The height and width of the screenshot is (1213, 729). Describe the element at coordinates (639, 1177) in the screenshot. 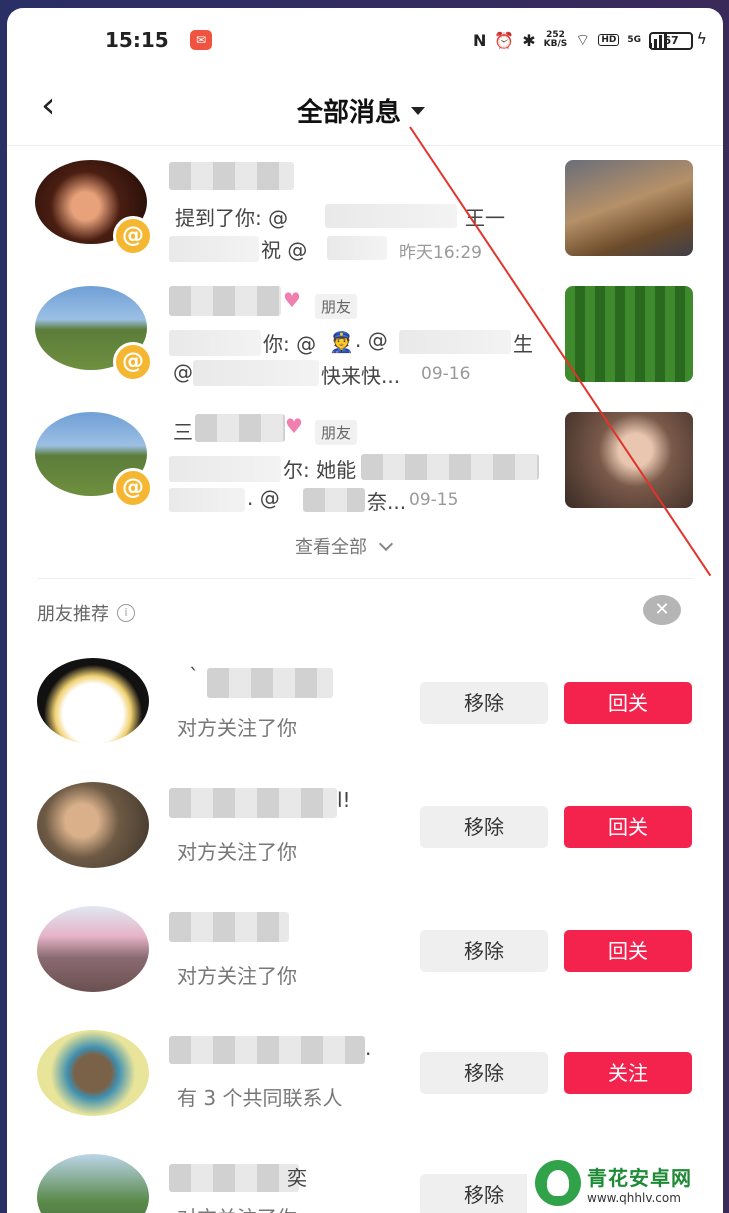

I see `watermark-name: 青花安卓网` at that location.